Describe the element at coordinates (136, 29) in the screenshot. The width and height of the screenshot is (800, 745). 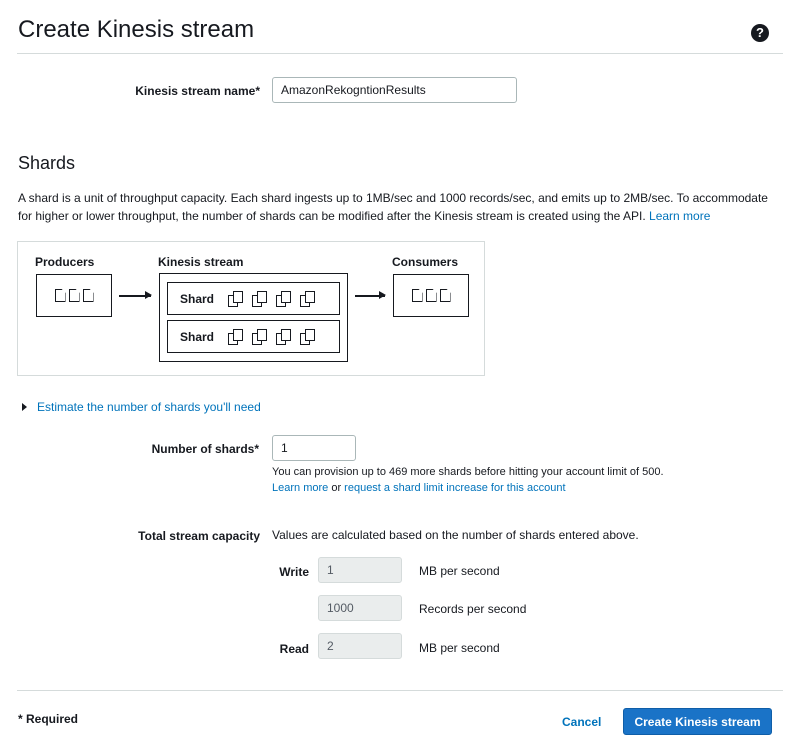
I see `page-title: Create Kinesis stream` at that location.